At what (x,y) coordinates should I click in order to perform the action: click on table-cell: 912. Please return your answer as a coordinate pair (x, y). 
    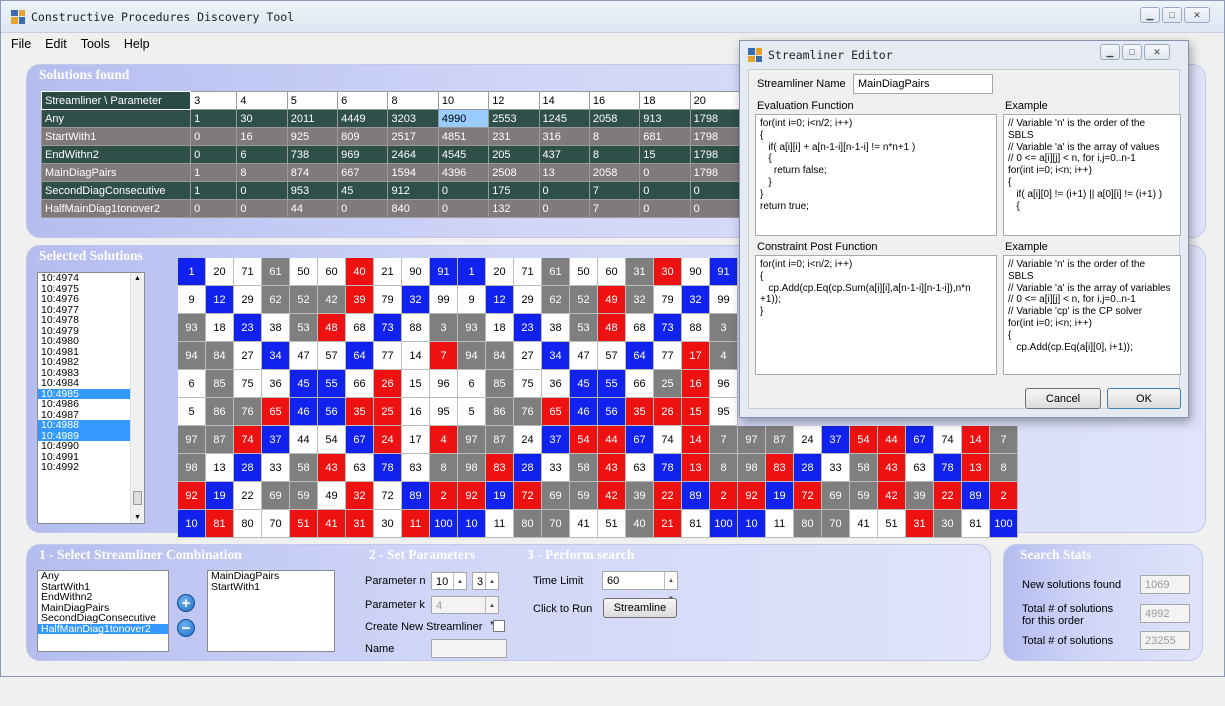
    Looking at the image, I should click on (413, 190).